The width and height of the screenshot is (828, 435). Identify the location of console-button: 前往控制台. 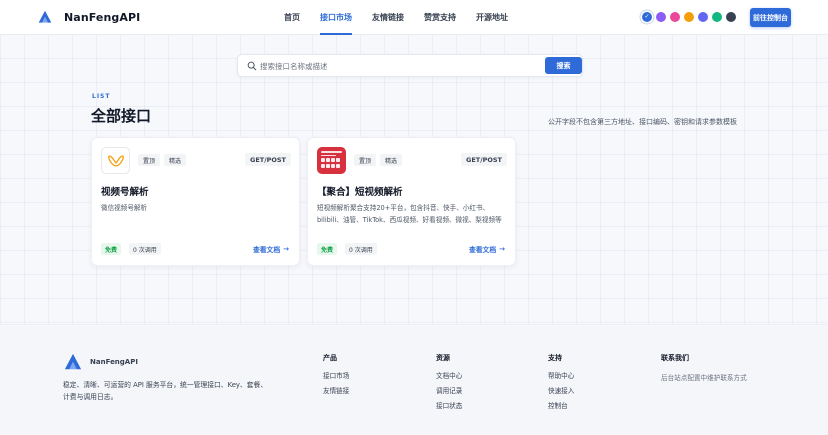
(770, 17).